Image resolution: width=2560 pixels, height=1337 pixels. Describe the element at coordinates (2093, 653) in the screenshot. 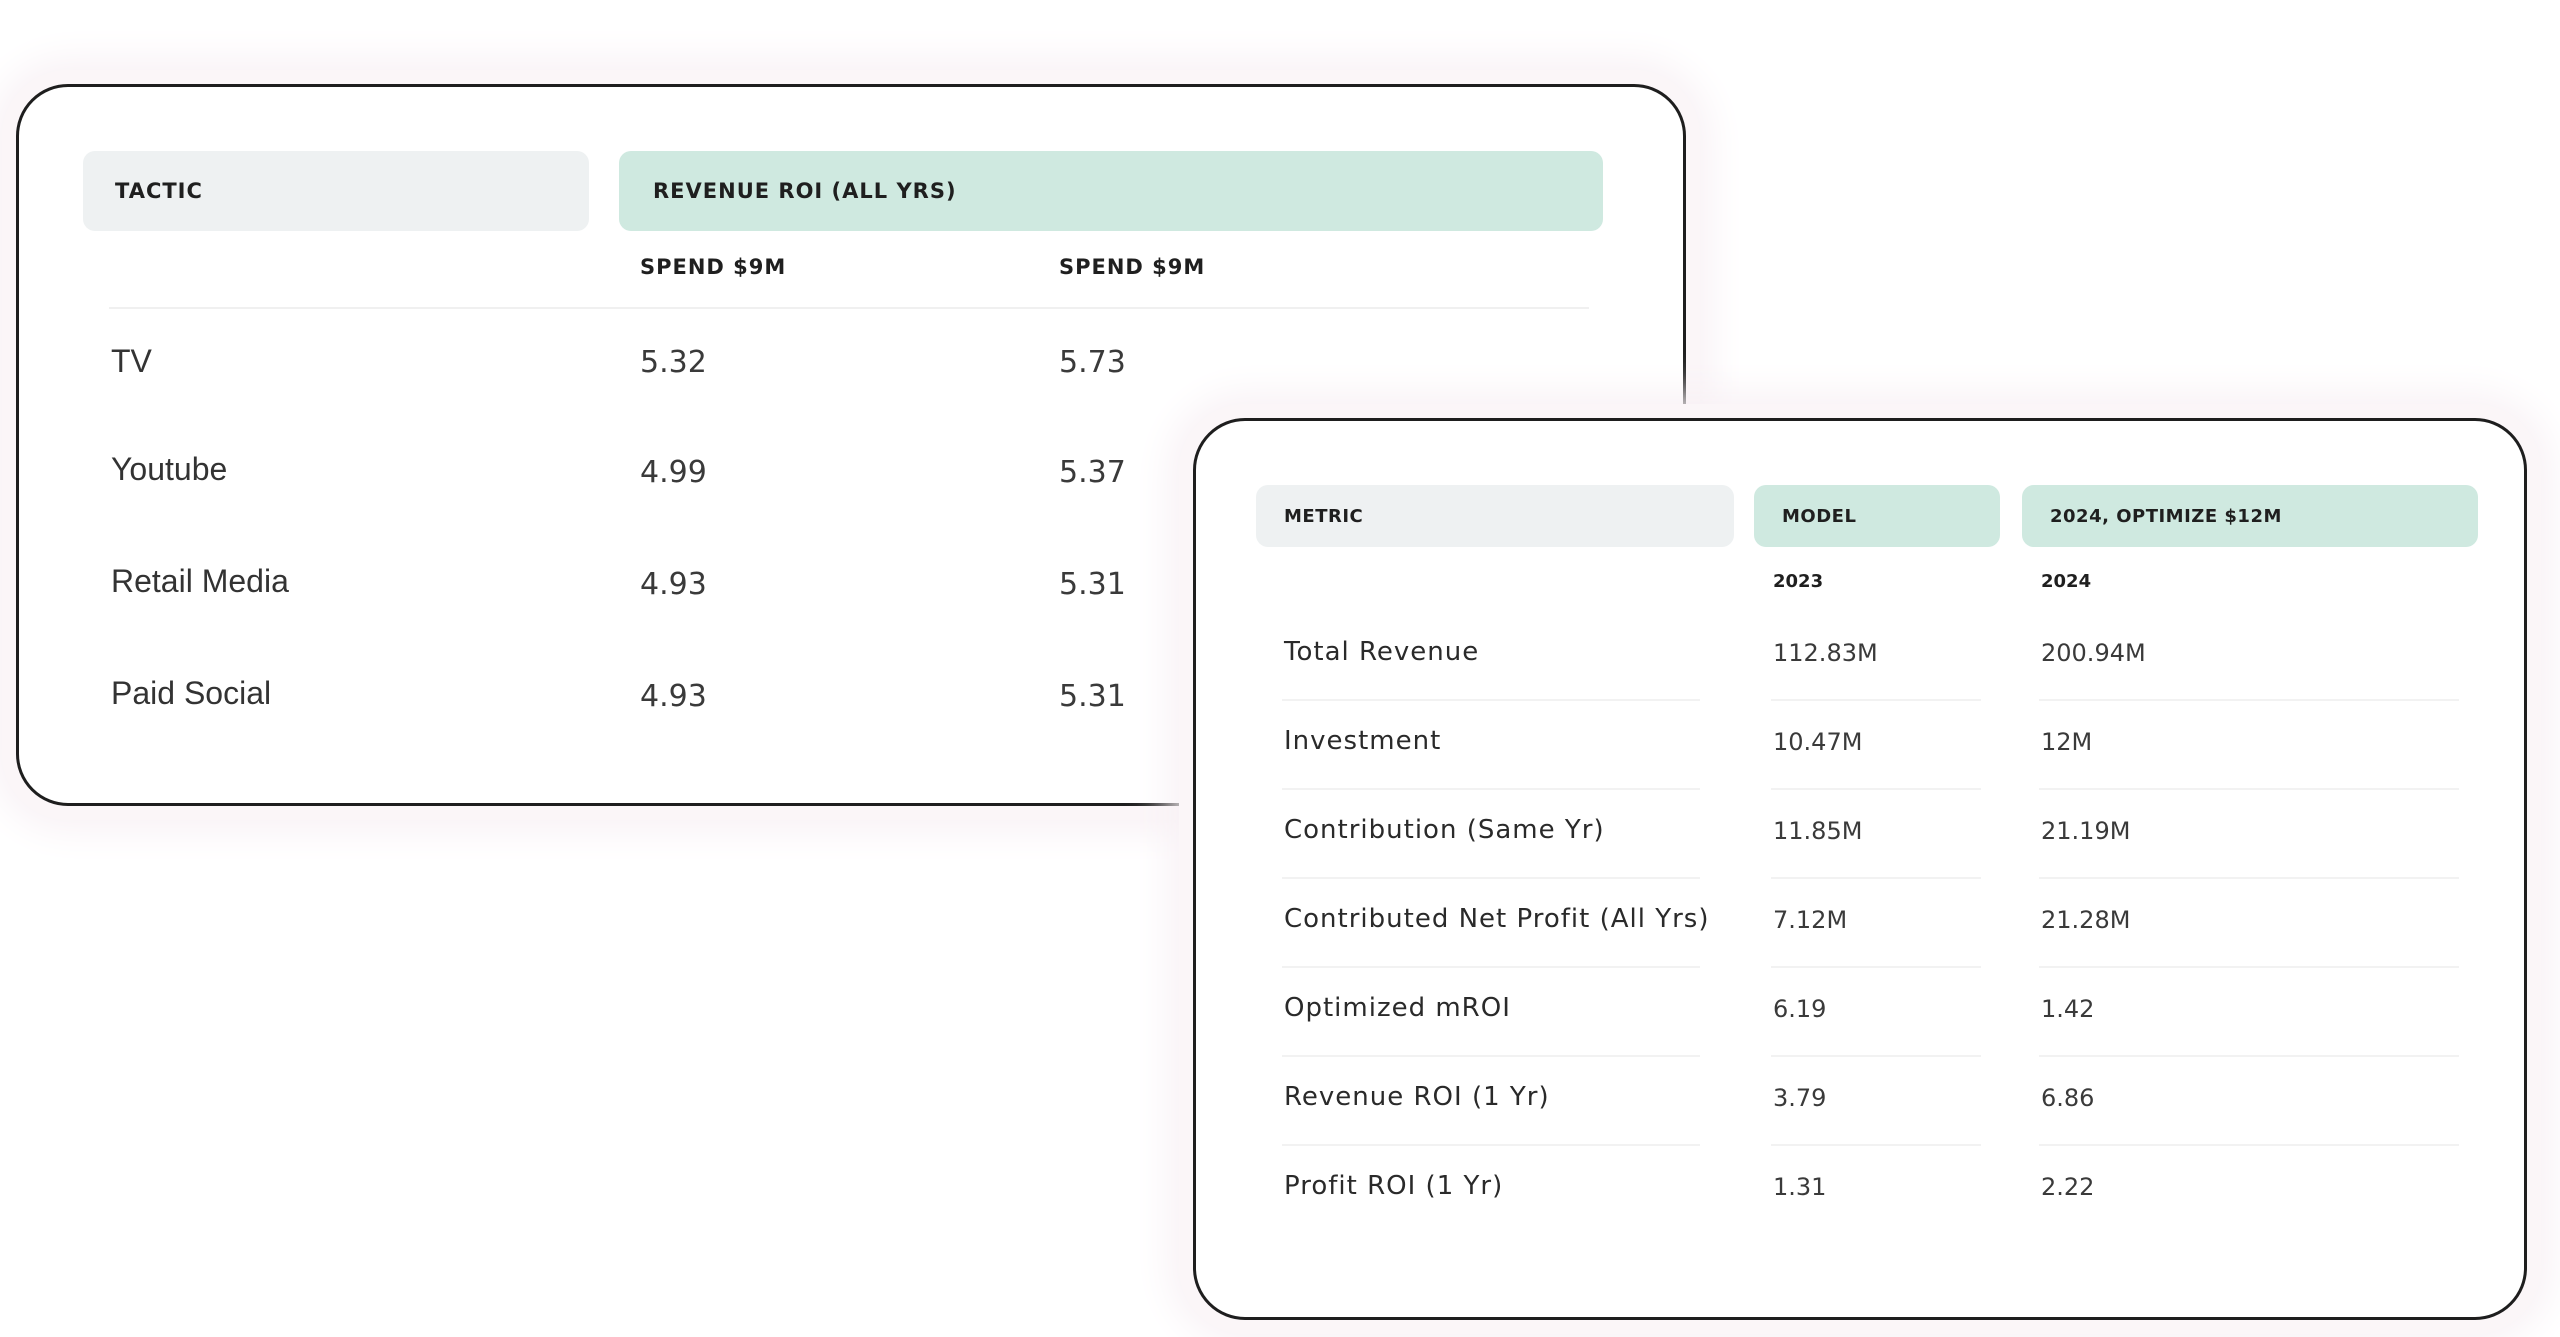

I see `metric-value-2024: 200.94M` at that location.